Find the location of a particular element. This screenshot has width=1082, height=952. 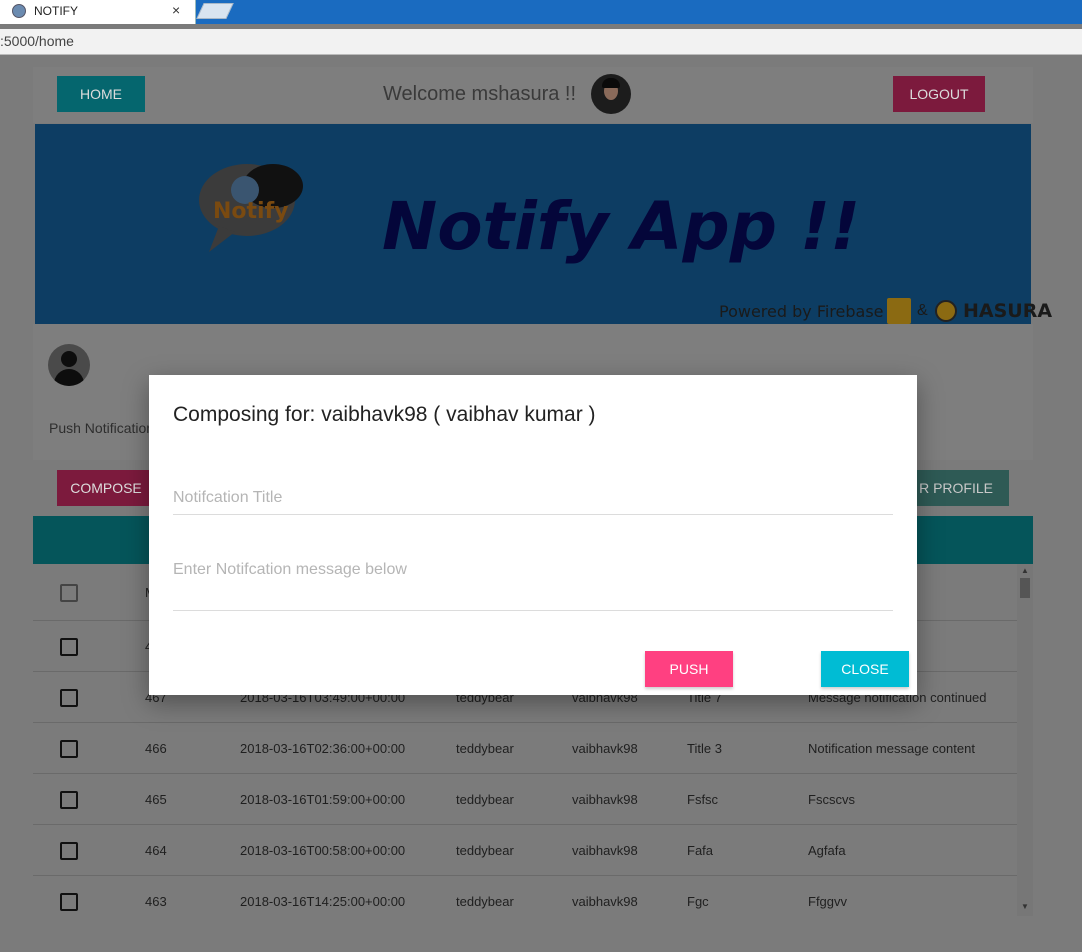

scroll-down-icon: ▼ is located at coordinates (1025, 906).